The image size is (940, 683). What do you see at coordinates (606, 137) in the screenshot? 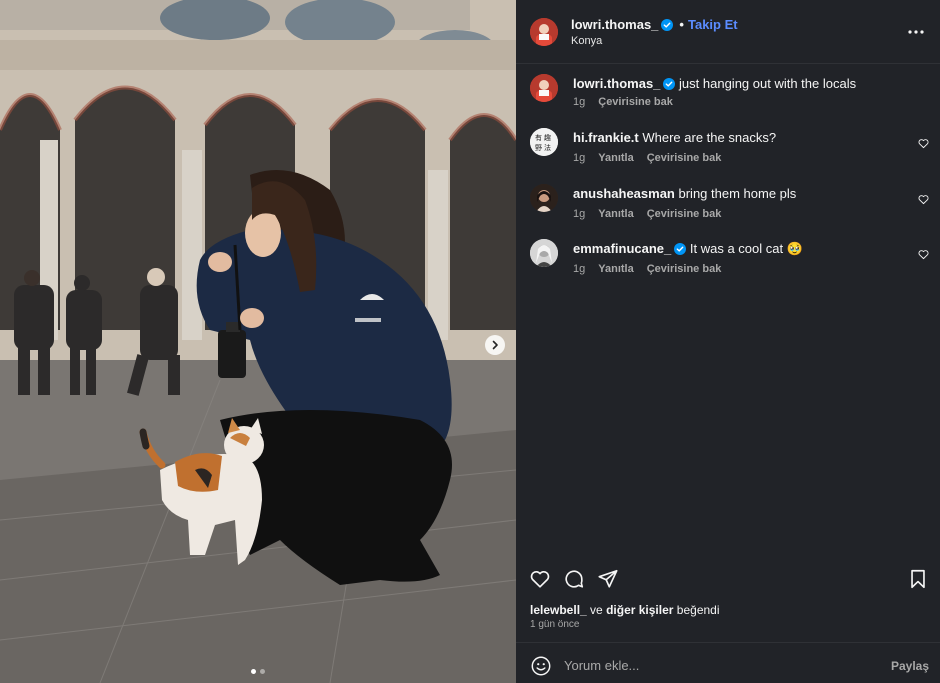
I see `comment-username: hi.frankie.t` at bounding box center [606, 137].